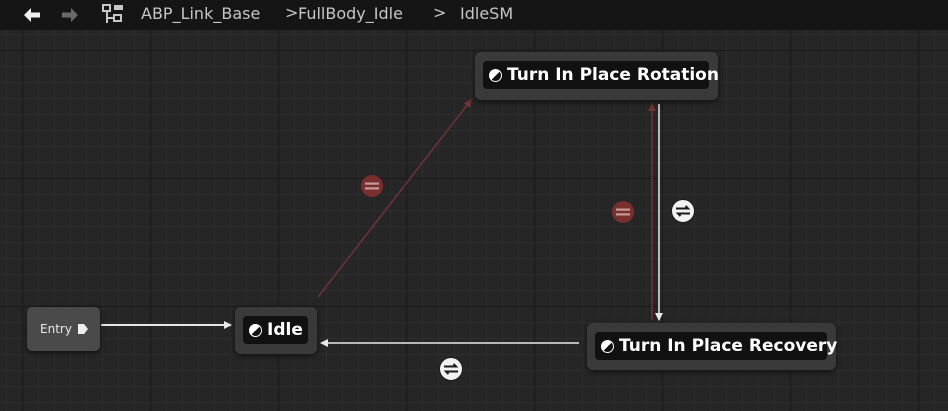 This screenshot has height=411, width=948. I want to click on transition-rule-rotation-to-recovery, so click(683, 211).